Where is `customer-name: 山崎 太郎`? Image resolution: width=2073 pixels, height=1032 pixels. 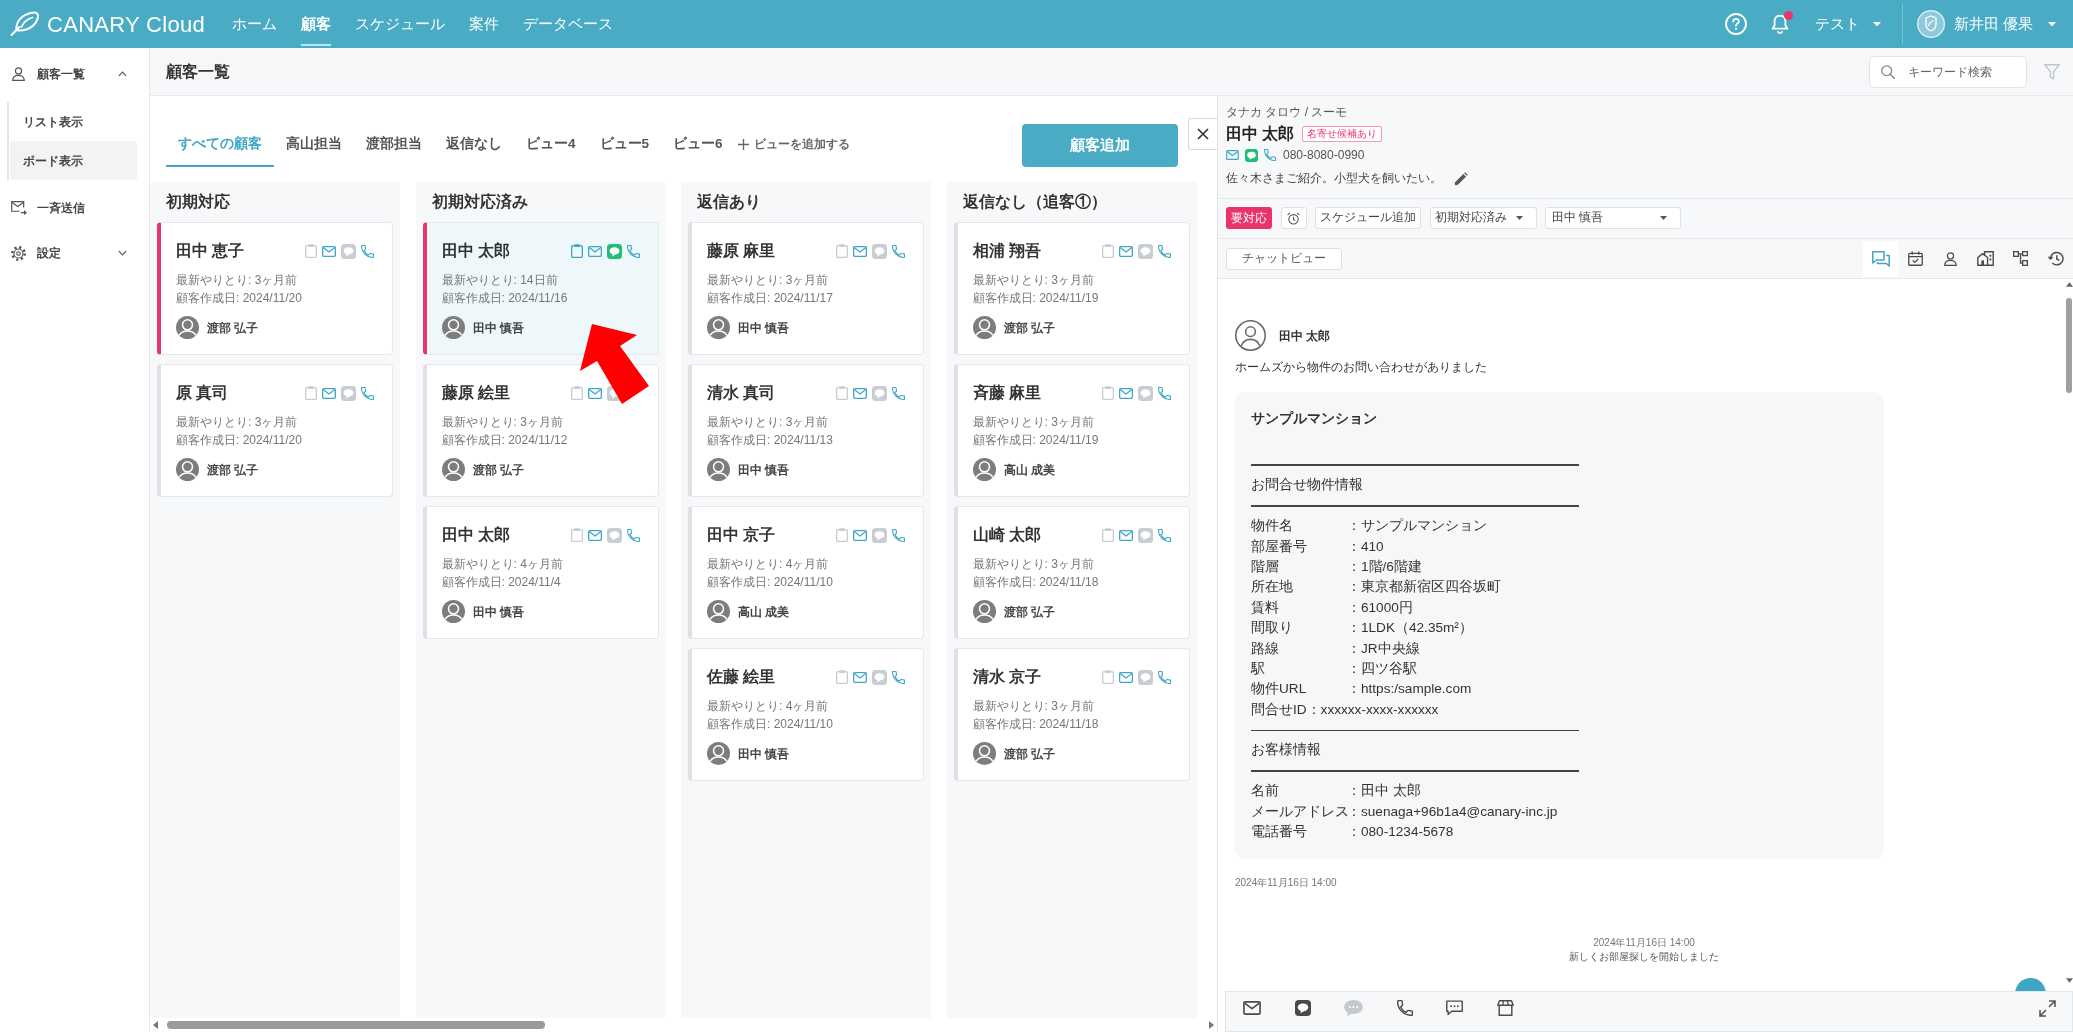 customer-name: 山崎 太郎 is located at coordinates (1006, 535).